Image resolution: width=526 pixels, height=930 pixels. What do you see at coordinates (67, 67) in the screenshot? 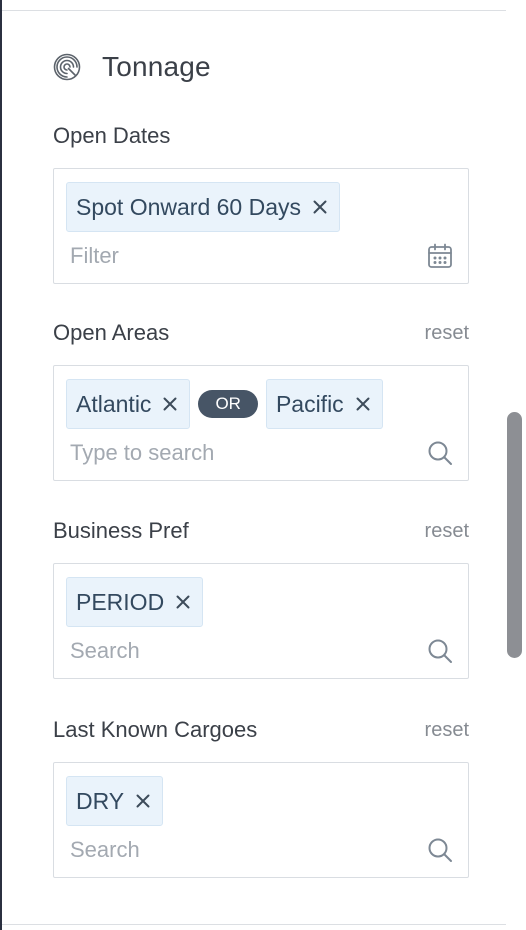
I see `tonnage-icon` at bounding box center [67, 67].